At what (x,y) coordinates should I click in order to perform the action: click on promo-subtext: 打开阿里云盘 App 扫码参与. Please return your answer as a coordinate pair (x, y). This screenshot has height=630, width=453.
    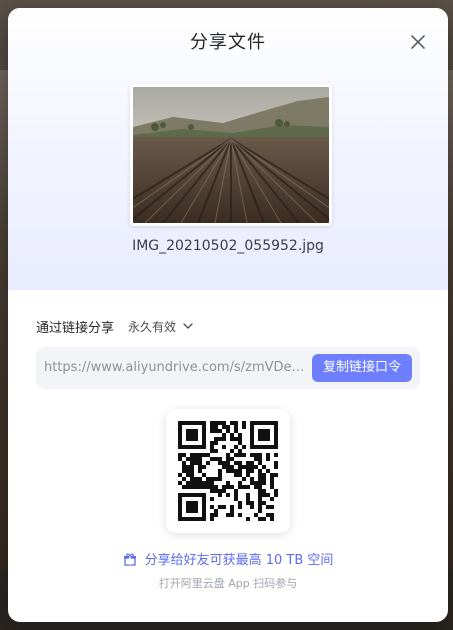
    Looking at the image, I should click on (228, 583).